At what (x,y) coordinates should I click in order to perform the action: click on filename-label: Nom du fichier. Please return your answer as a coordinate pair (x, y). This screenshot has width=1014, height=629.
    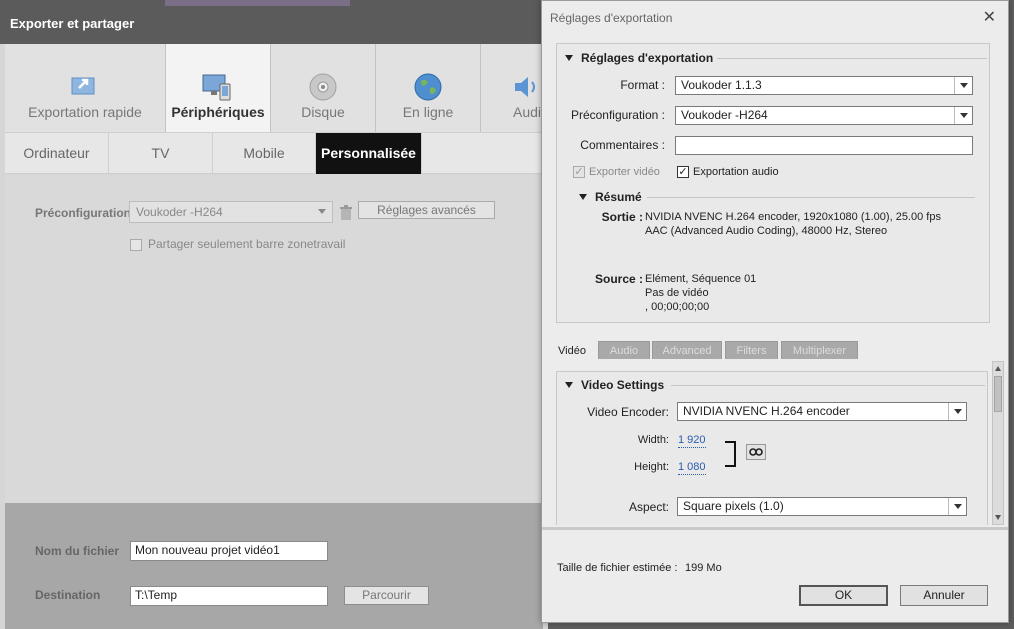
    Looking at the image, I should click on (77, 551).